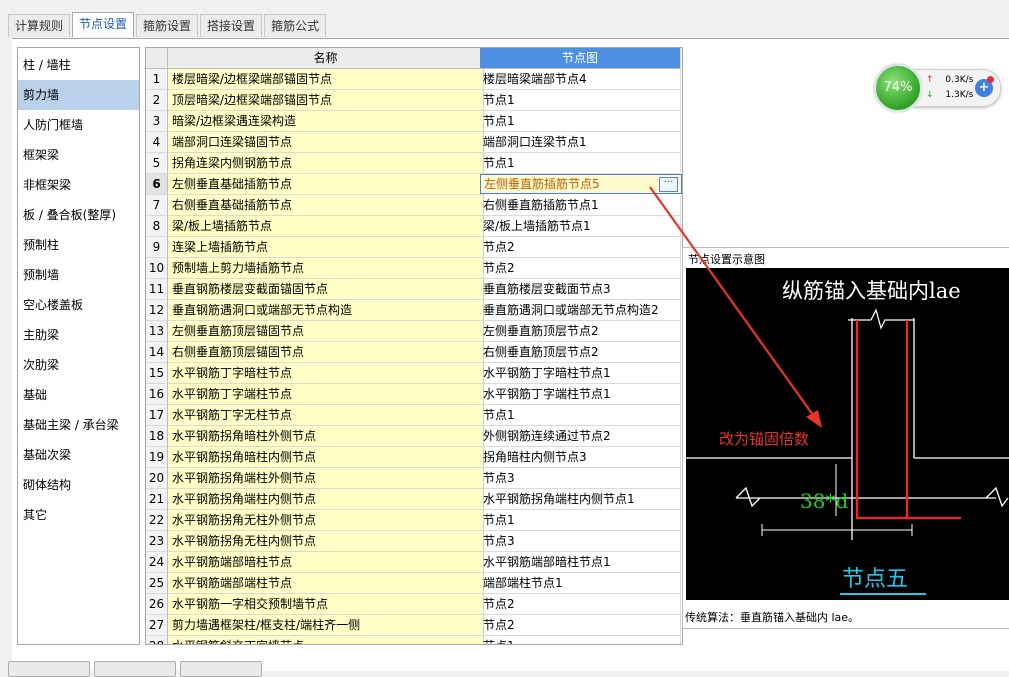  I want to click on node-name-cell: 水平钢筋斜交丁字墙节点, so click(326, 640).